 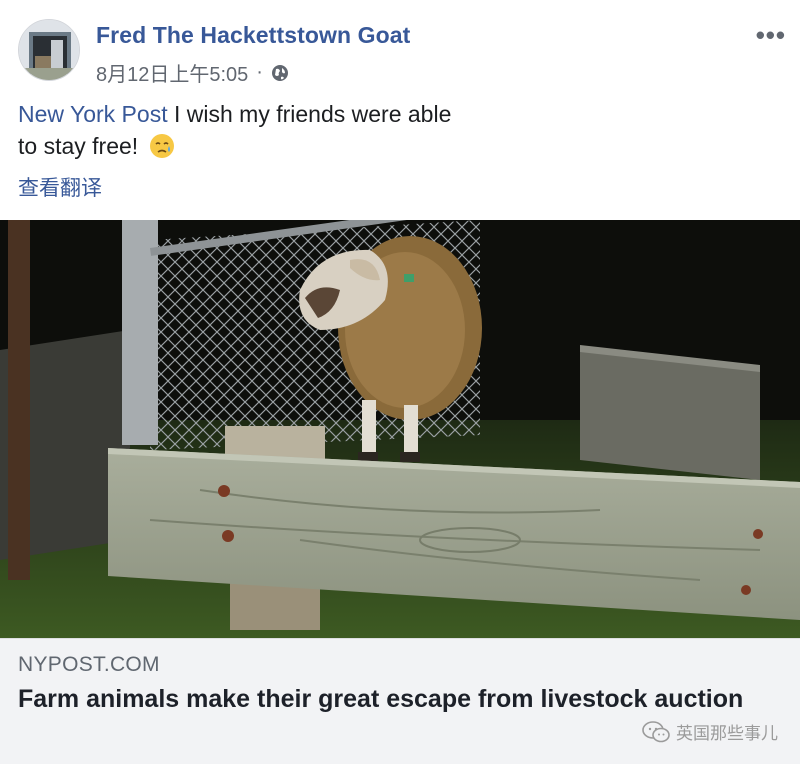 I want to click on see-translation-link: 查看翻译, so click(x=60, y=187).